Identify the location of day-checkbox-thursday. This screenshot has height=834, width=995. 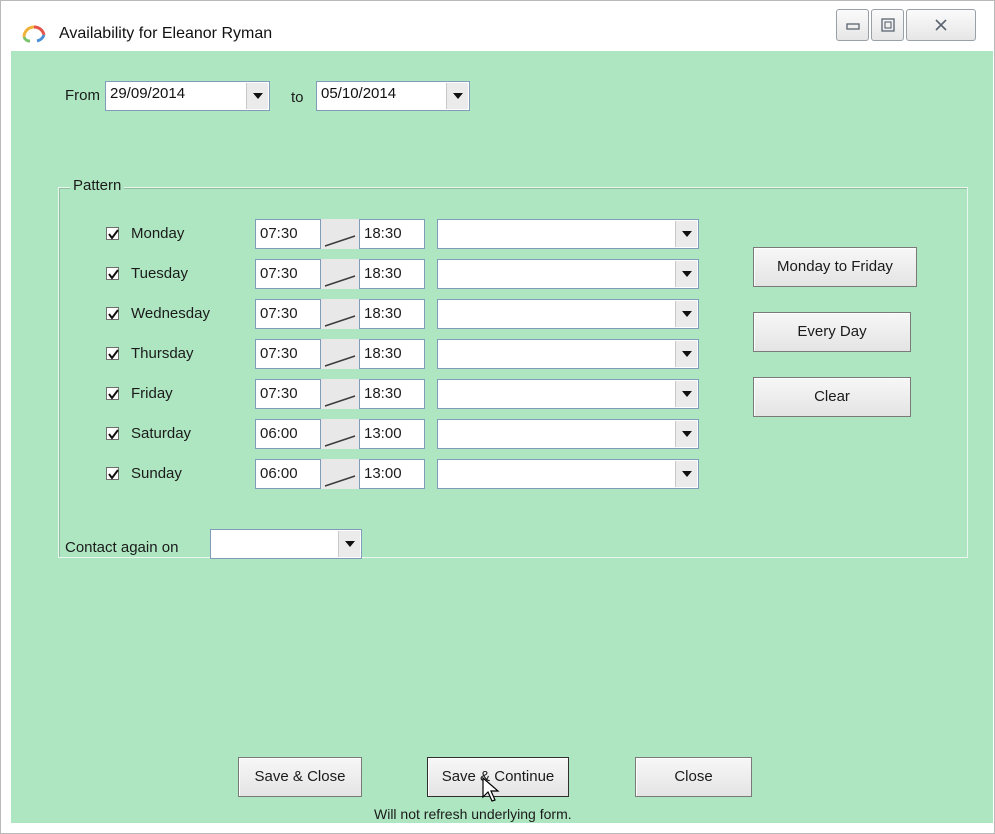
(112, 353).